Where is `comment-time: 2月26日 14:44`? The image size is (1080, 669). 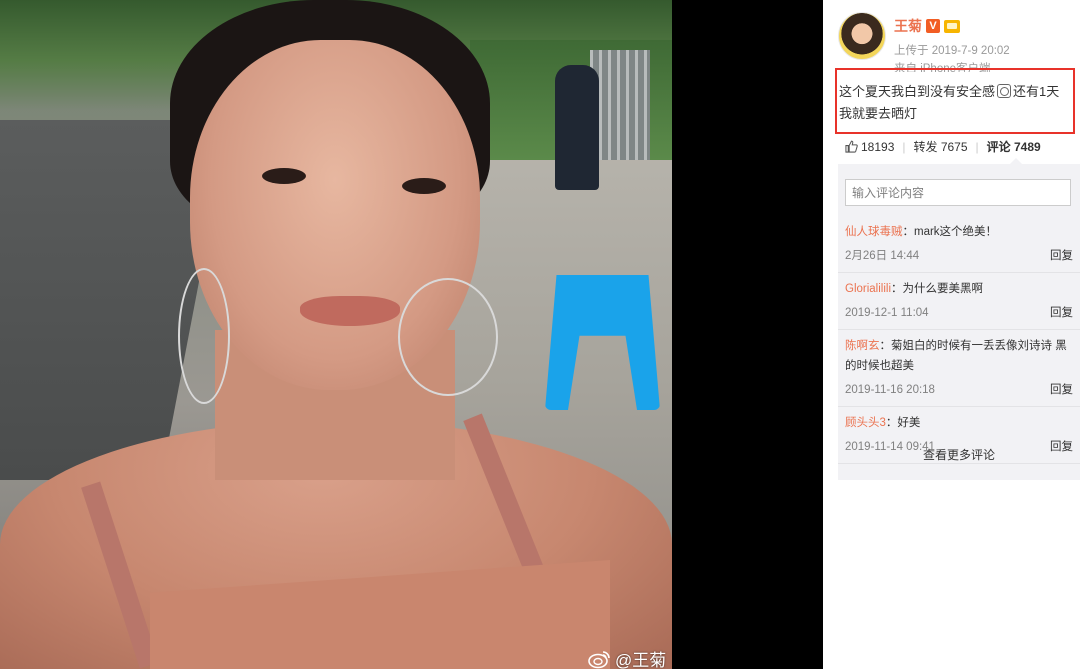
comment-time: 2月26日 14:44 is located at coordinates (882, 256).